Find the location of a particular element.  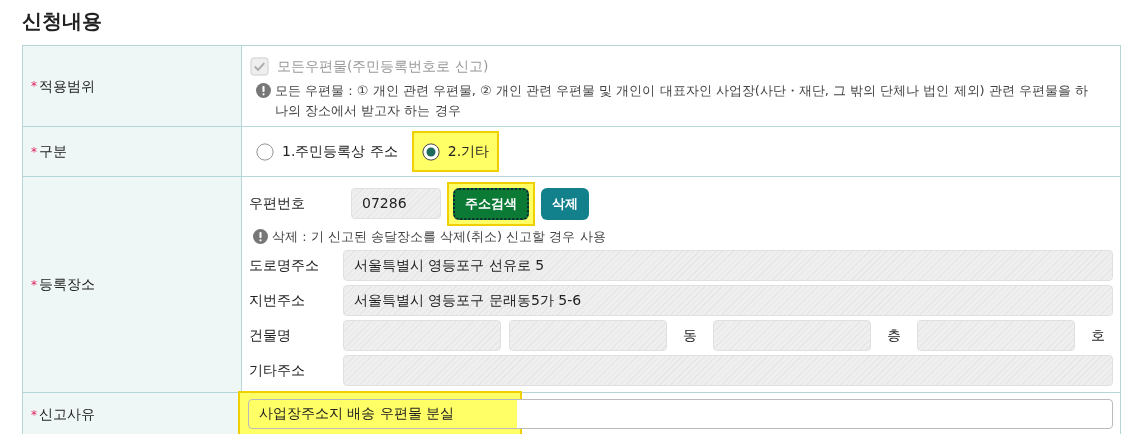

reason-field: 사업장주소지 배송 우편물 분실 is located at coordinates (680, 414).